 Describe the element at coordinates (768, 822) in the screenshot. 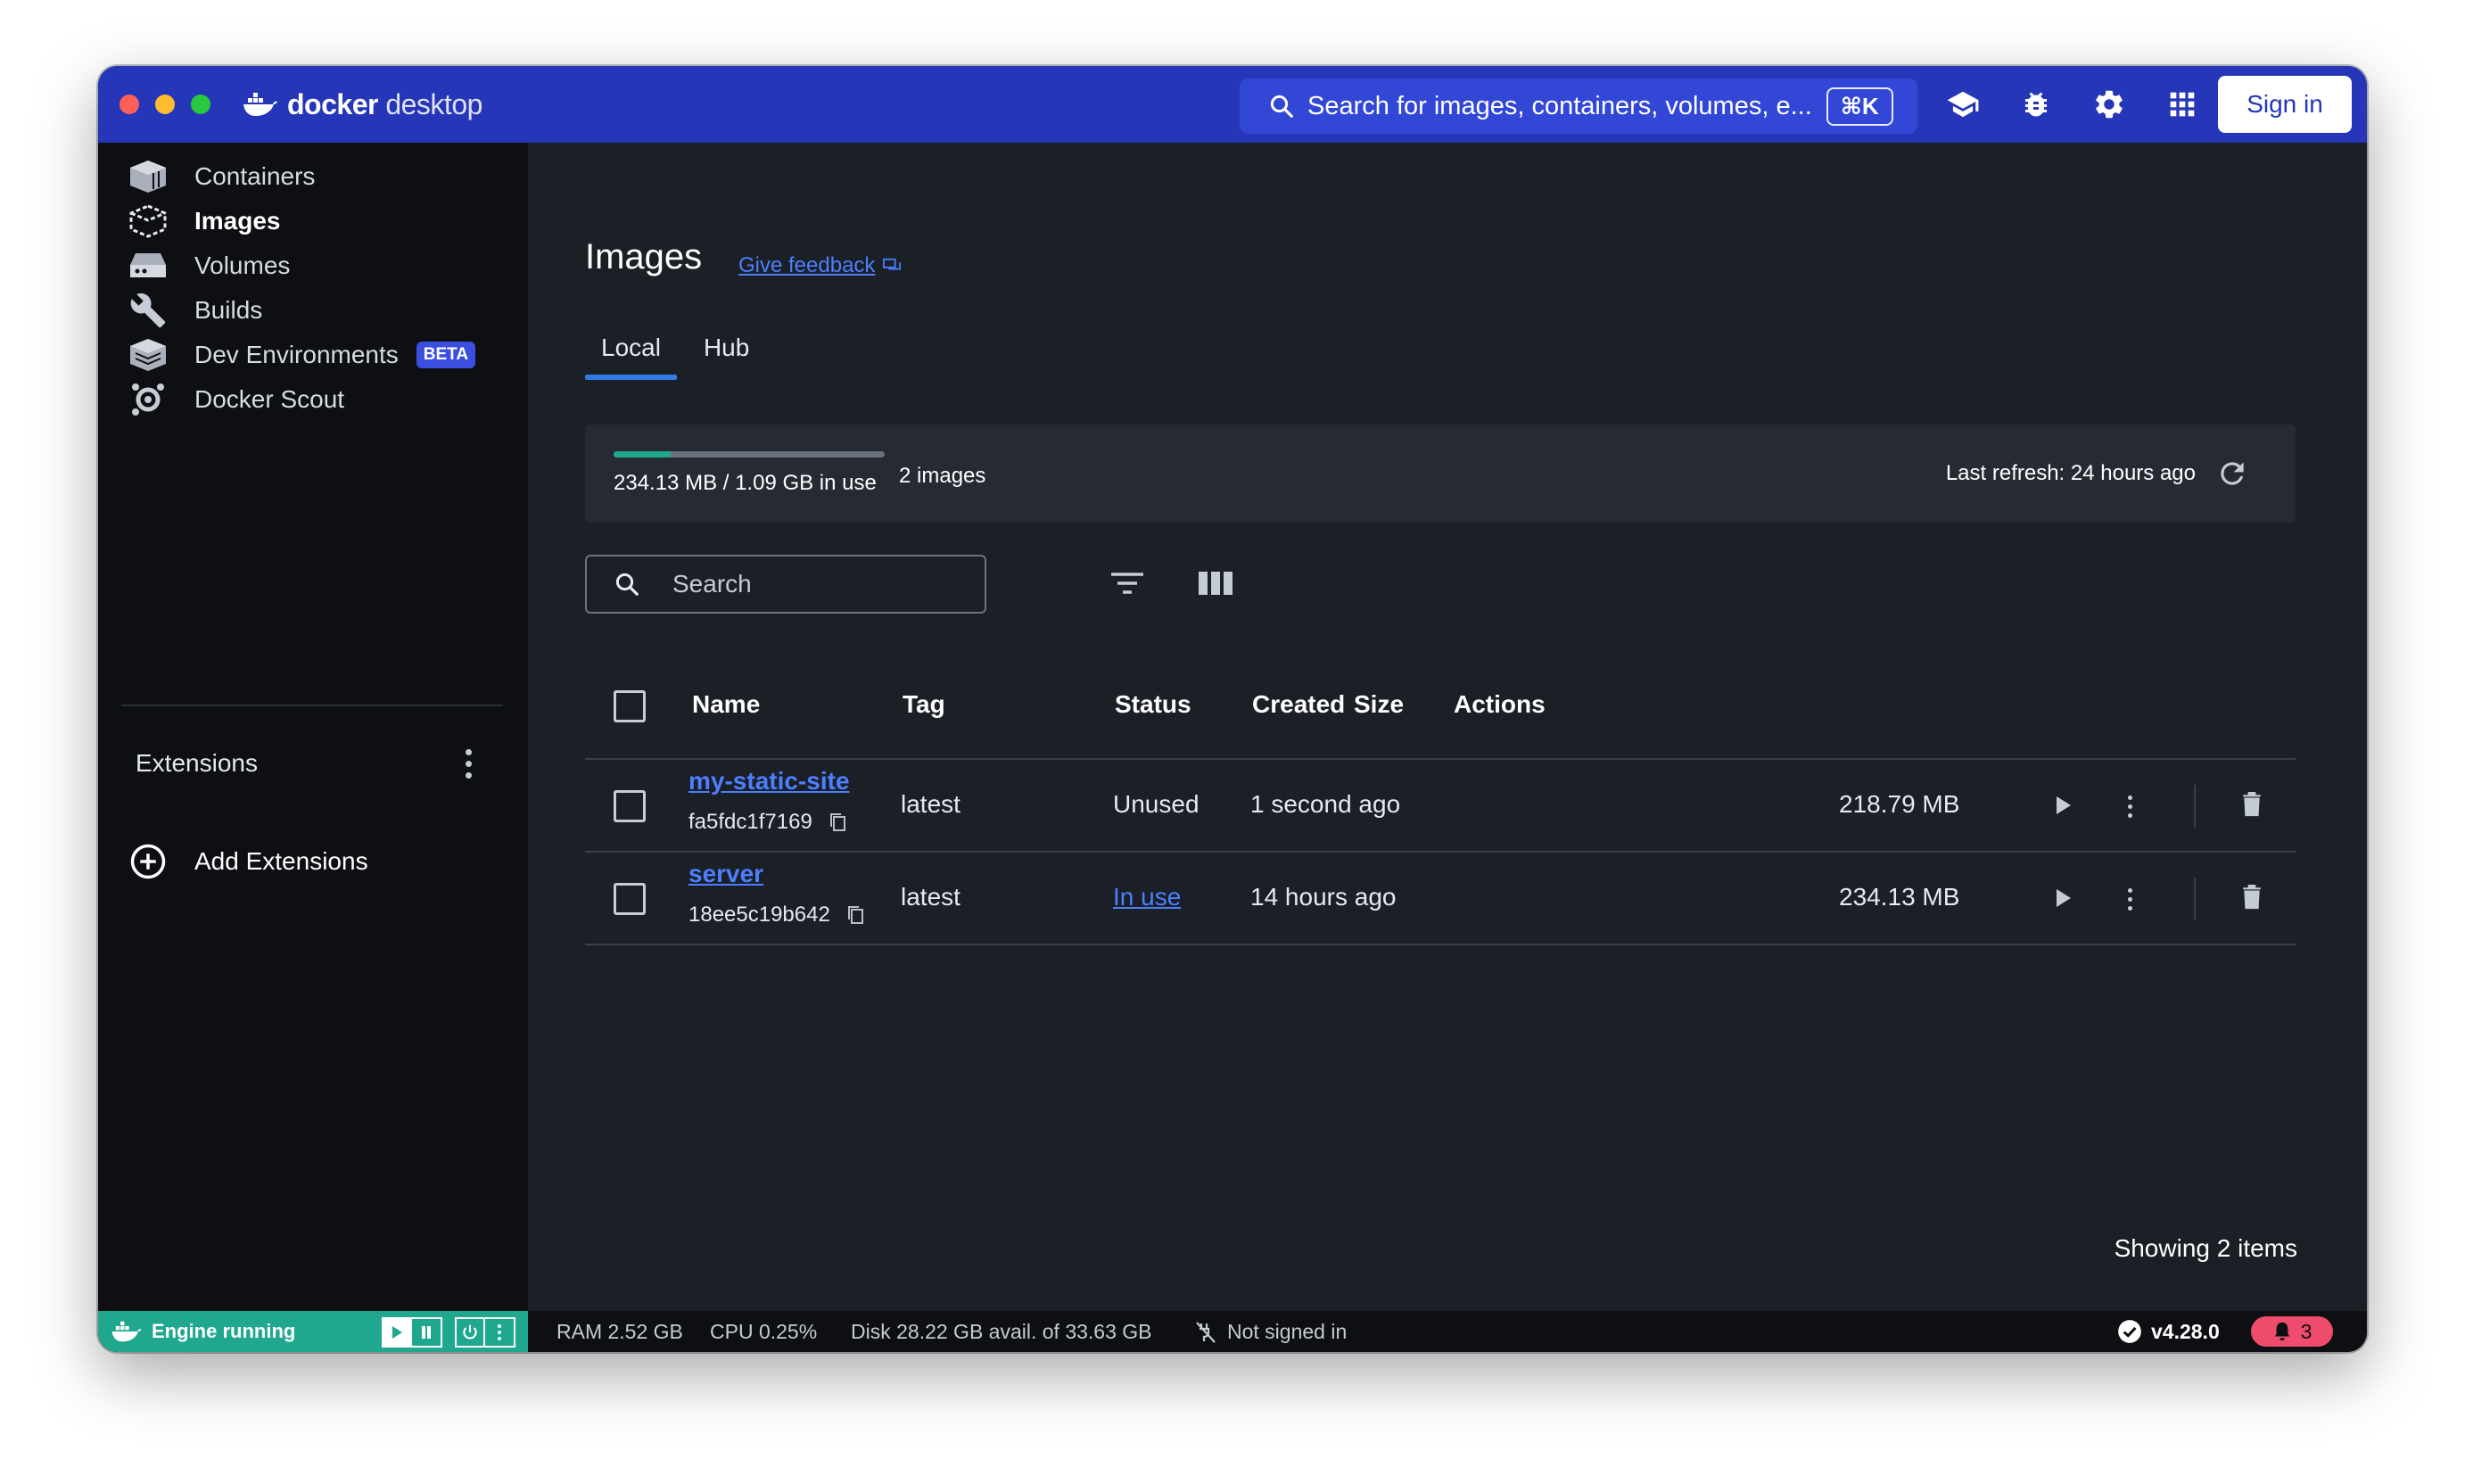

I see `image-id: fa5fdc1f7169` at that location.